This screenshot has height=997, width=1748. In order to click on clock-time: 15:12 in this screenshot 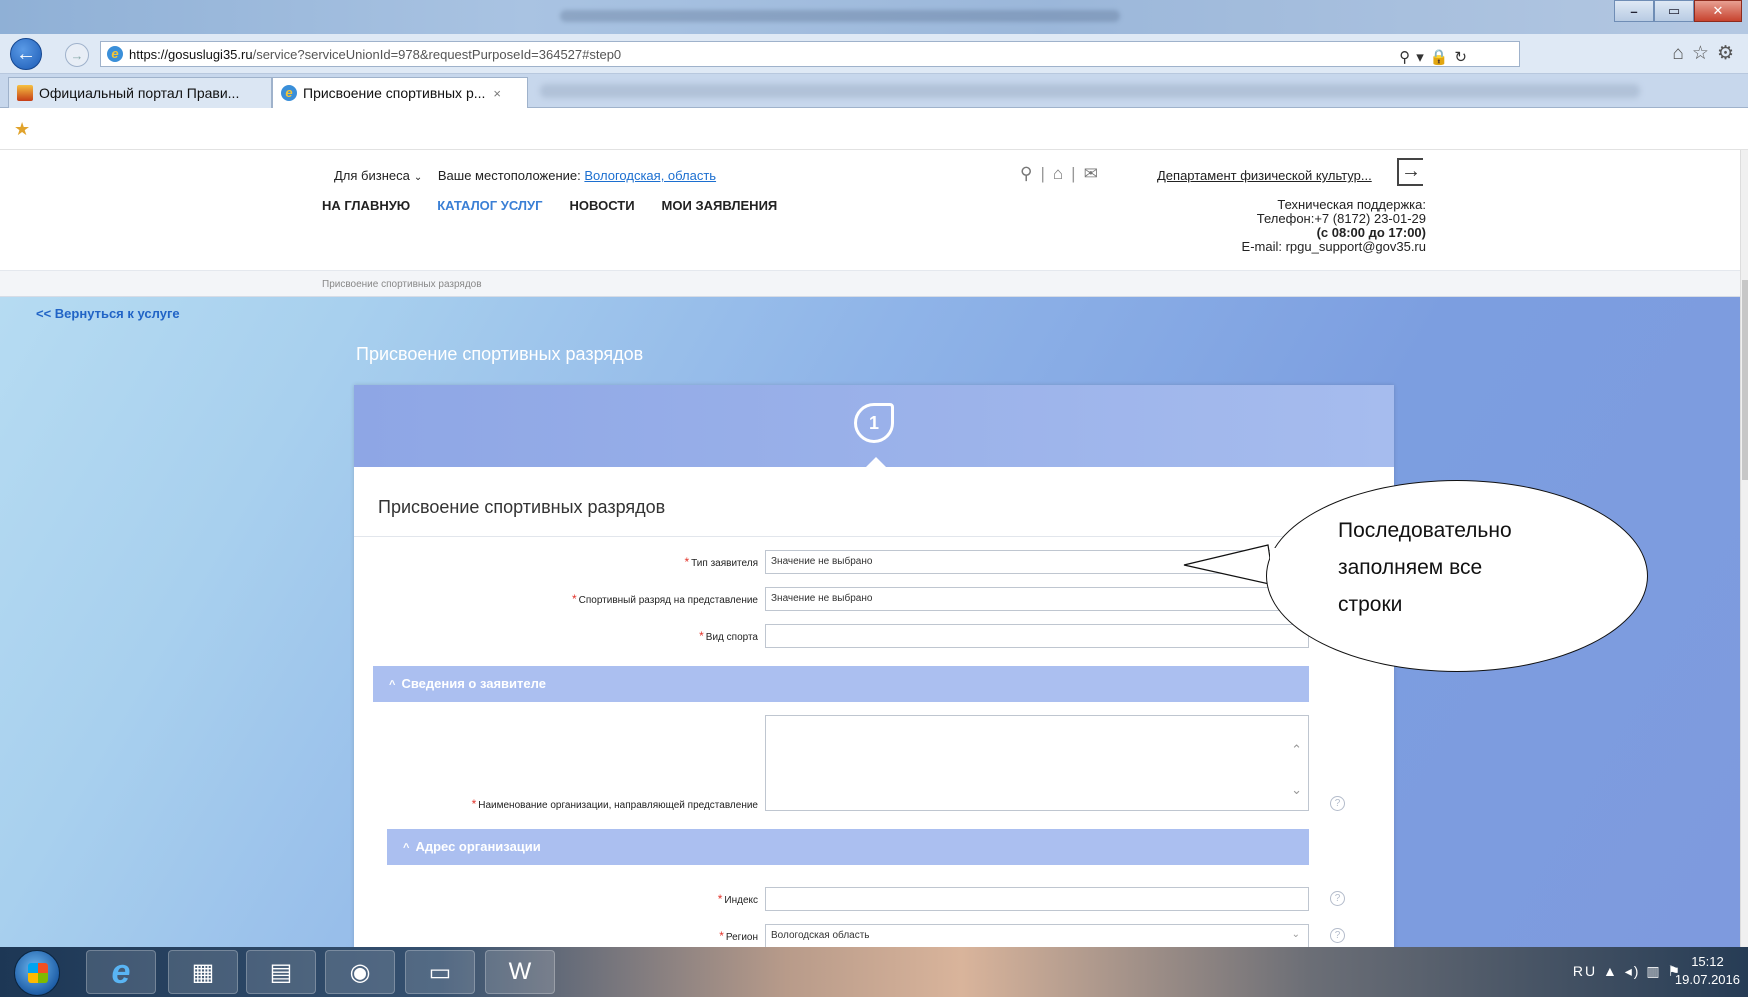, I will do `click(1707, 961)`.